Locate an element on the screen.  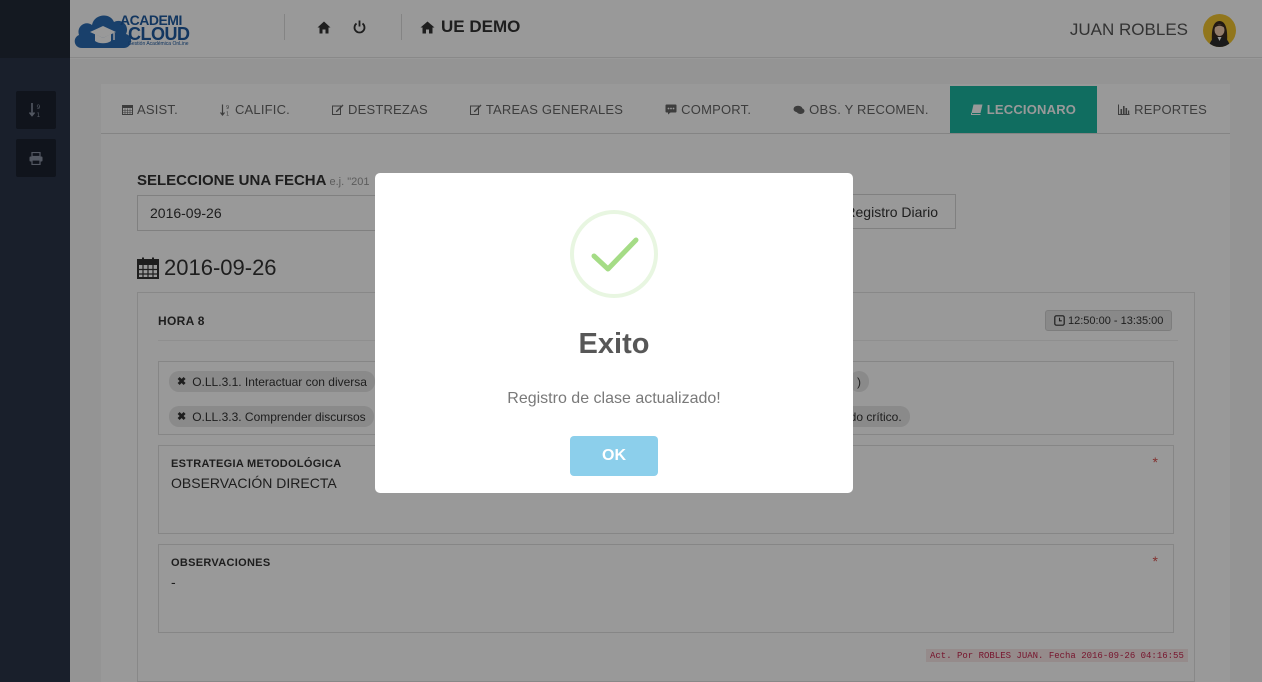
ok-button: OK is located at coordinates (614, 456).